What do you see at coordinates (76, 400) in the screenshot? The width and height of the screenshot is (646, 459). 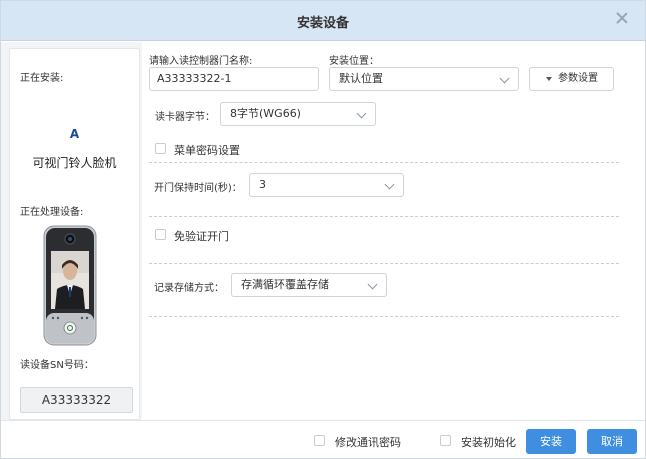 I see `sn-value-box: A33333322` at bounding box center [76, 400].